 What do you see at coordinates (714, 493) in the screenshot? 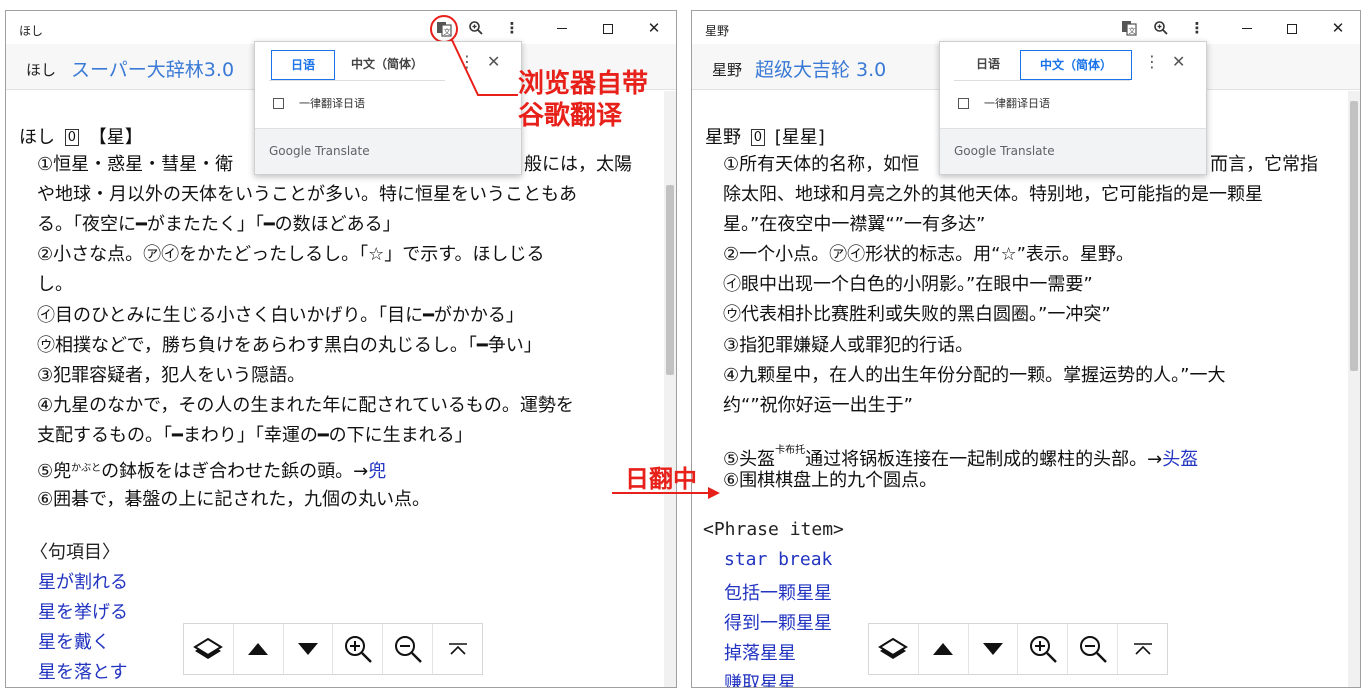
I see `direction-arrow-head` at bounding box center [714, 493].